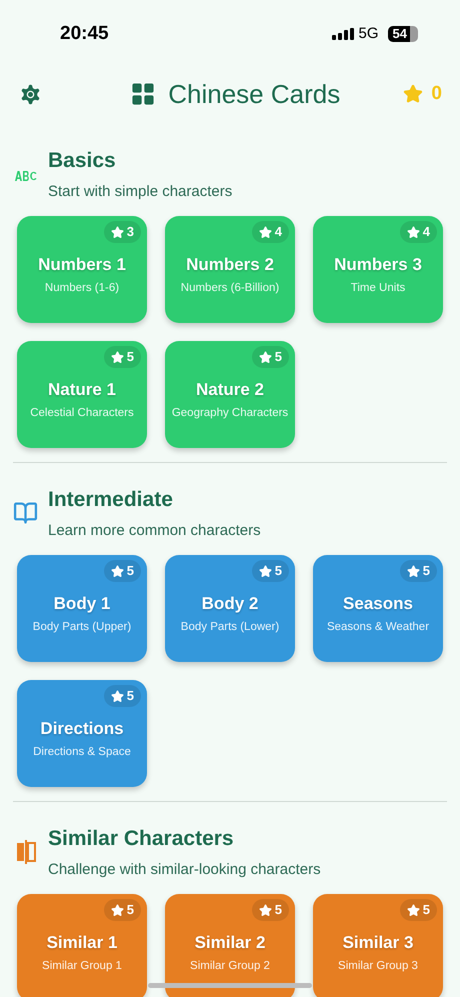 The image size is (460, 997). I want to click on card-subtitle: Similar Group 1, so click(82, 966).